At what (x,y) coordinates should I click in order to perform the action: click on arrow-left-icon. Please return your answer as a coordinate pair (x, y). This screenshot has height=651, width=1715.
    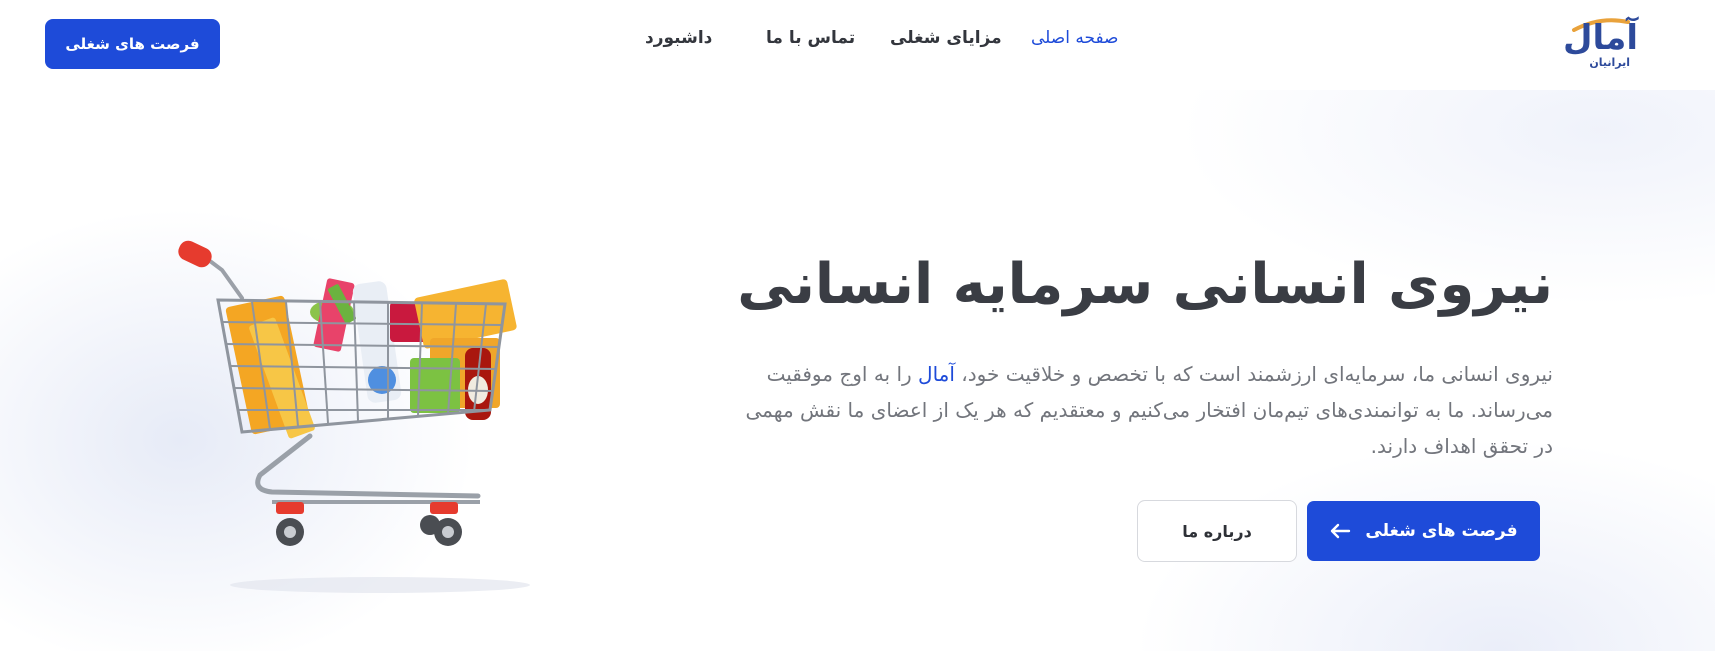
    Looking at the image, I should click on (1341, 531).